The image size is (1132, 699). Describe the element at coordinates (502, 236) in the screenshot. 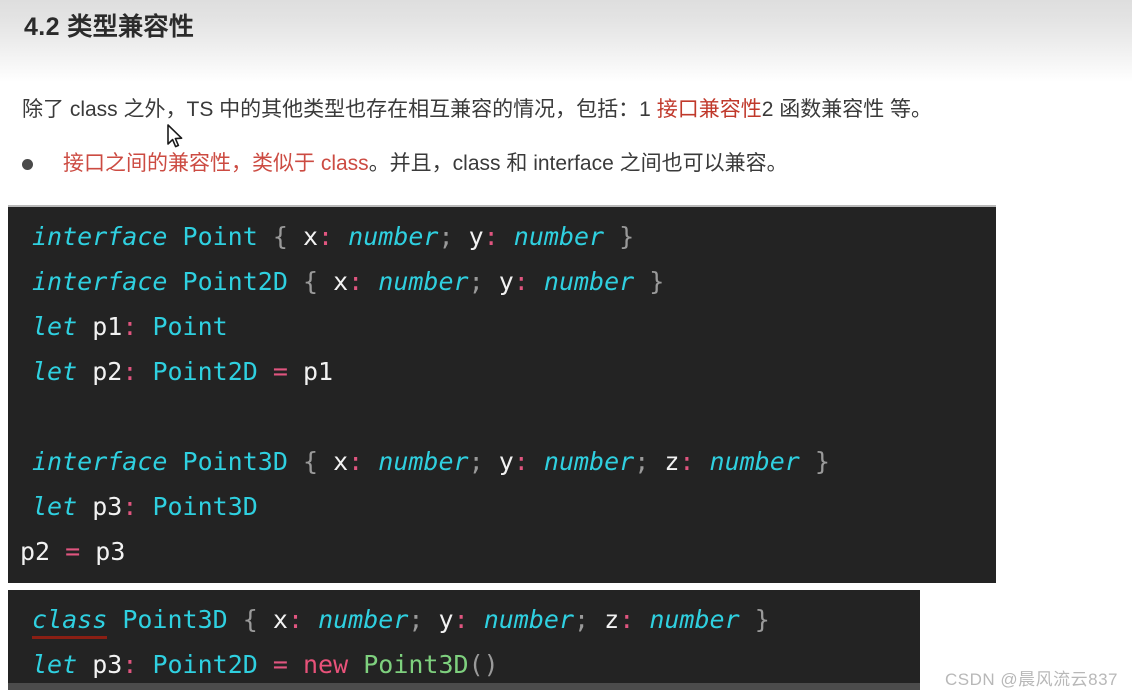

I see `code-line: interface Point { x: number; y: number }` at that location.